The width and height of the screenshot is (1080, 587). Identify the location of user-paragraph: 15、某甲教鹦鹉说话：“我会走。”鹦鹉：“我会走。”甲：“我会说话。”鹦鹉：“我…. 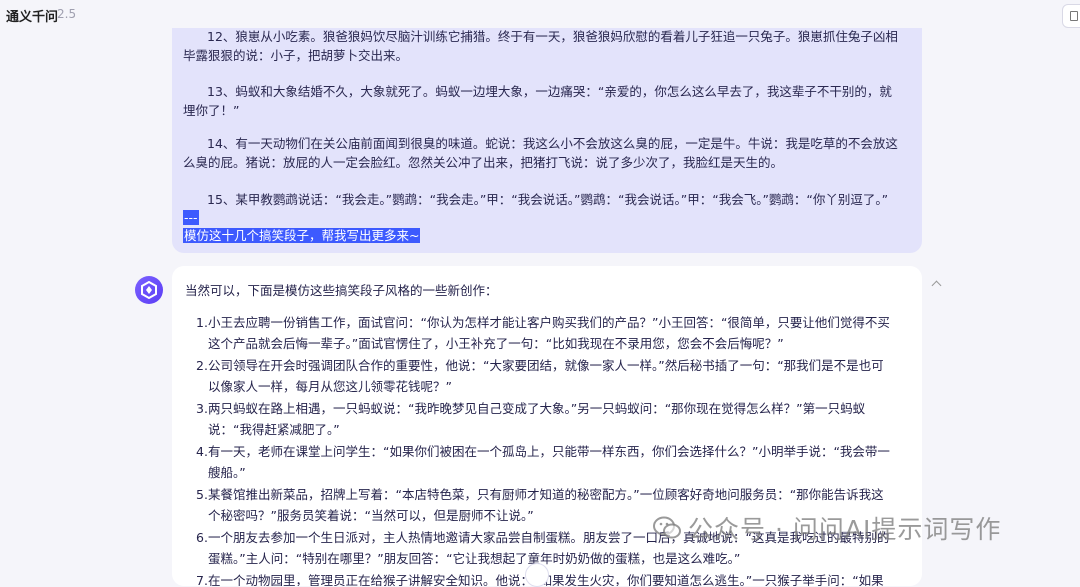
(548, 199).